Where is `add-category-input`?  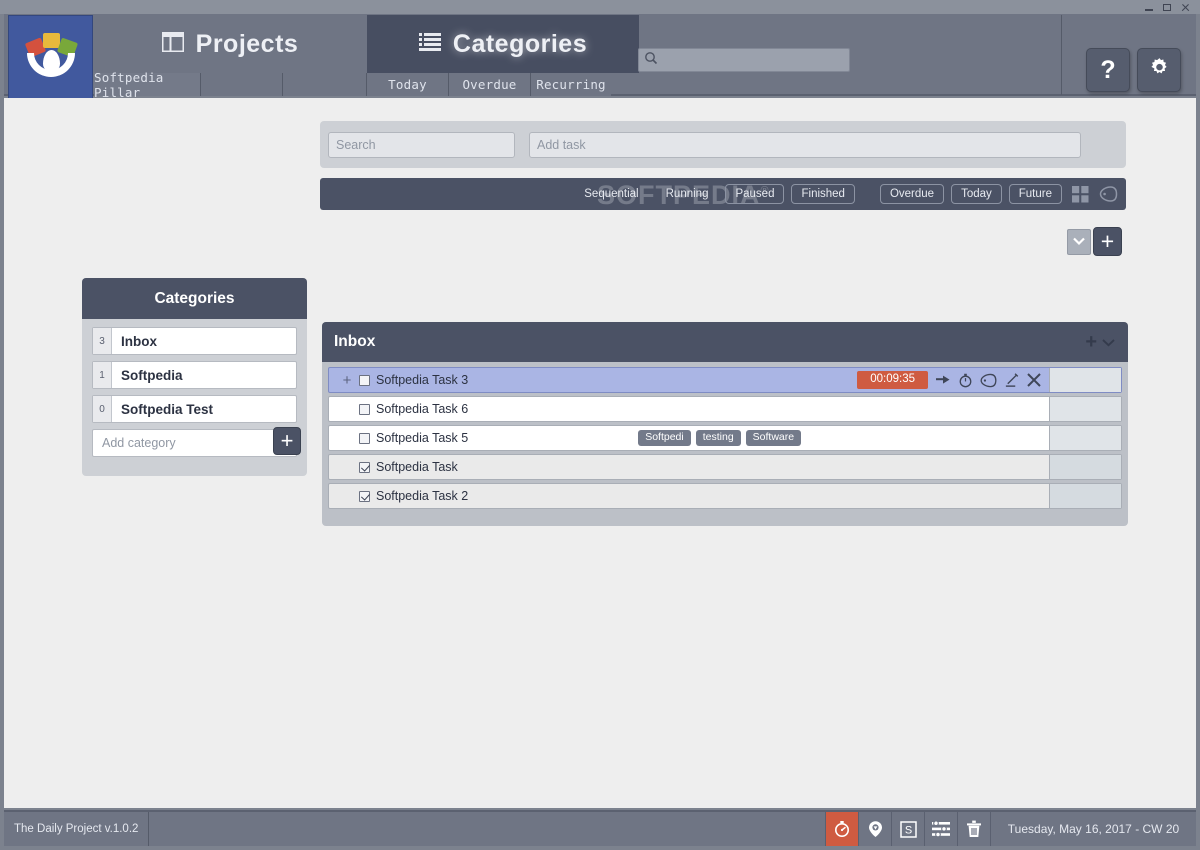
add-category-input is located at coordinates (194, 443).